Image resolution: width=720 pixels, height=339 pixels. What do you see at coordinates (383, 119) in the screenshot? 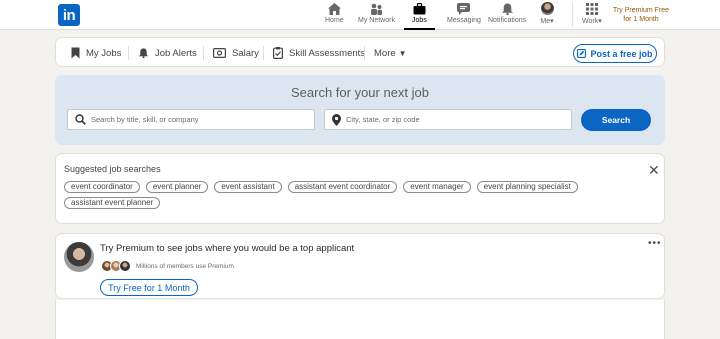
I see `location-search-placeholder: City, state, or zip code` at bounding box center [383, 119].